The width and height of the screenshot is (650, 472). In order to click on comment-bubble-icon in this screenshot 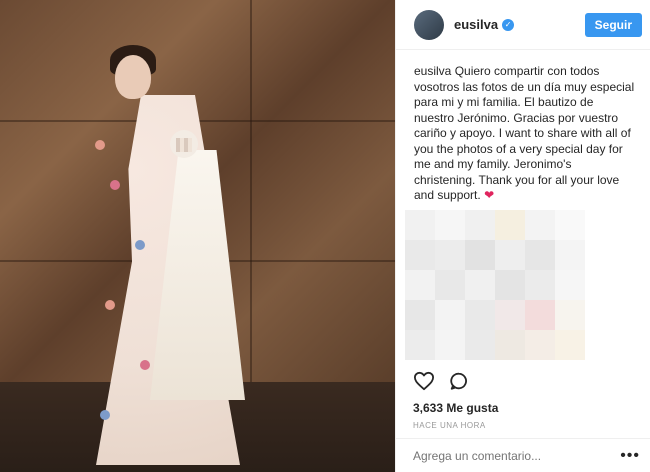, I will do `click(459, 383)`.